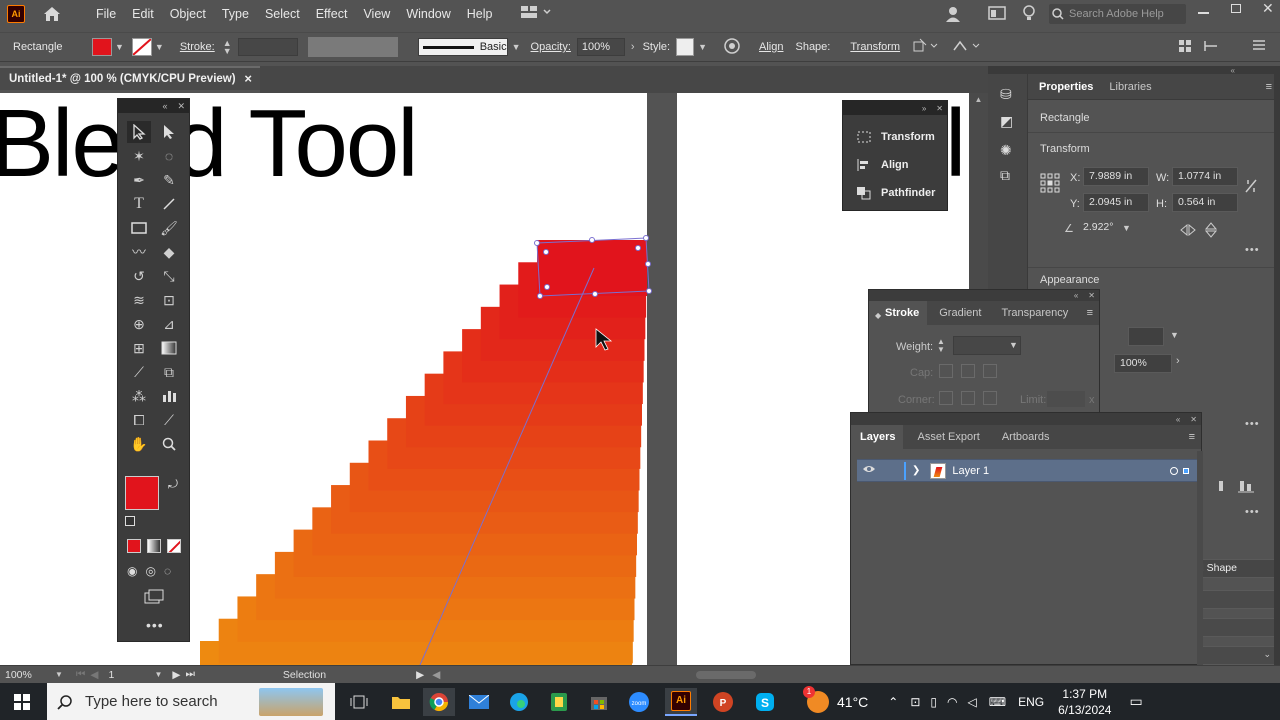 This screenshot has height=720, width=1280. Describe the element at coordinates (1188, 231) in the screenshot. I see `flip-horizontal-icon` at that location.